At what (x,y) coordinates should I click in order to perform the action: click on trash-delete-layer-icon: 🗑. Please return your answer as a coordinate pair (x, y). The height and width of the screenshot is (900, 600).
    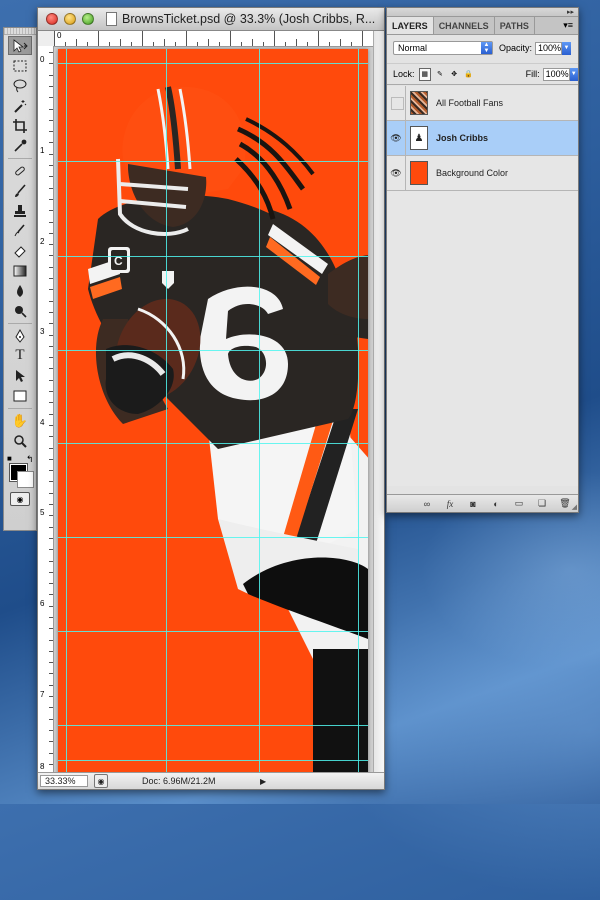
    Looking at the image, I should click on (565, 503).